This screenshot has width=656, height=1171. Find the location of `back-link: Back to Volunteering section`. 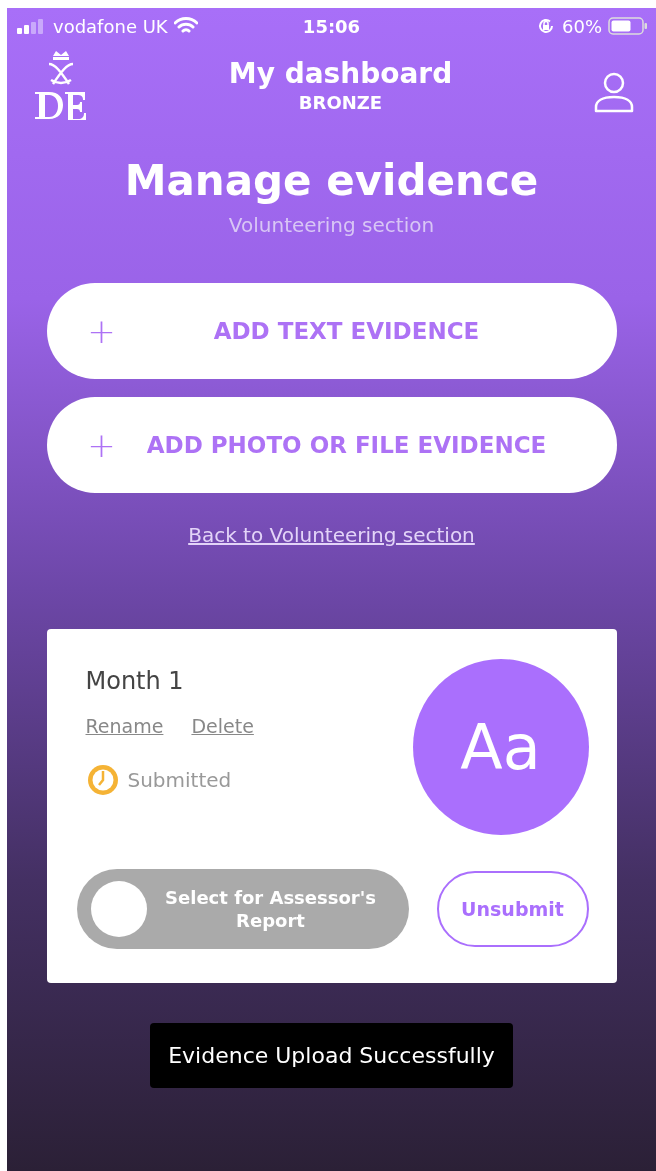

back-link: Back to Volunteering section is located at coordinates (331, 535).